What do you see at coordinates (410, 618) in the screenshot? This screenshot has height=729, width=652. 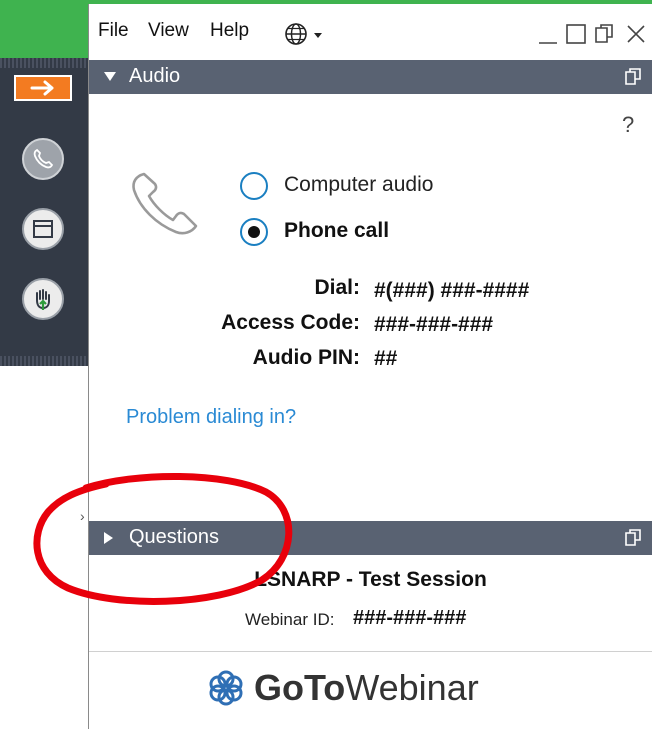 I see `webinar-id-value: ###-###-###` at bounding box center [410, 618].